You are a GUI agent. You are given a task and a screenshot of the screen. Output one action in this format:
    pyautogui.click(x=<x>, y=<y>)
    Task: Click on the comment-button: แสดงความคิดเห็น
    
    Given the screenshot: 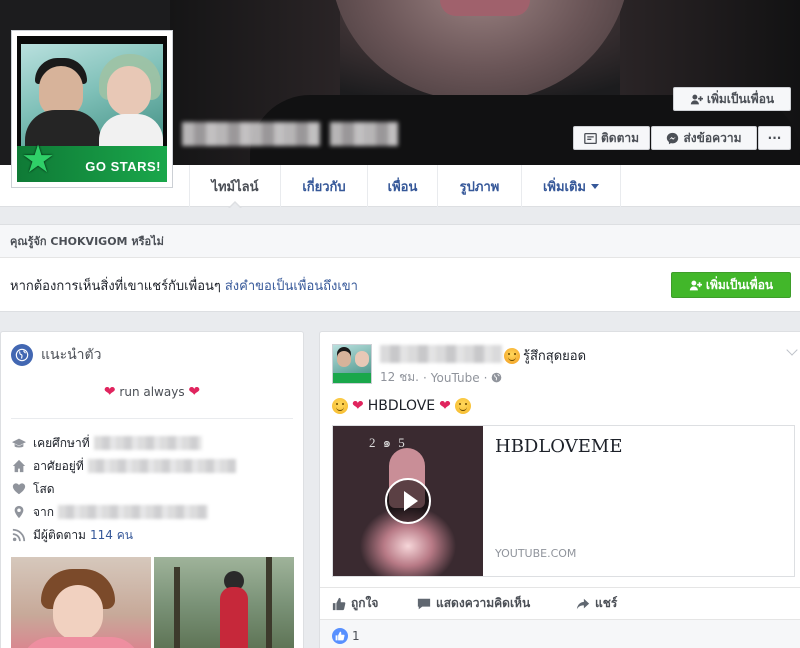 What is the action you would take?
    pyautogui.click(x=473, y=603)
    